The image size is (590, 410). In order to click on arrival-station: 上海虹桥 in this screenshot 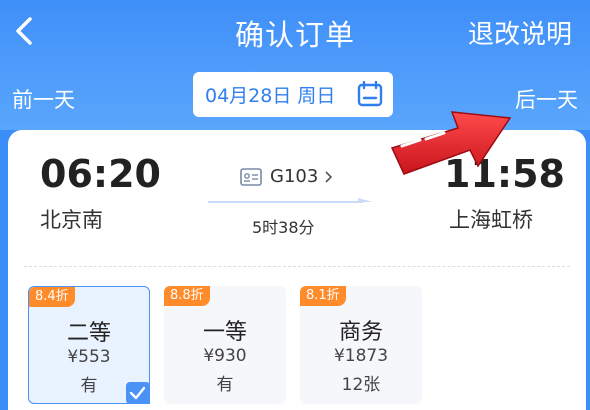, I will do `click(491, 220)`.